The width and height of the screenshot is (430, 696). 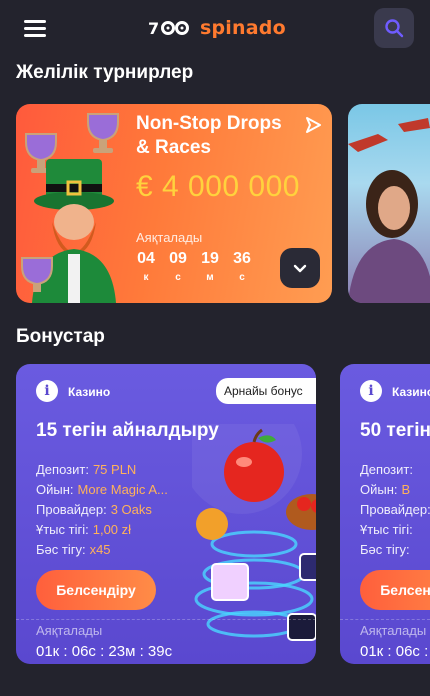 What do you see at coordinates (209, 135) in the screenshot?
I see `tournament-title: Non-Stop Drops & Races` at bounding box center [209, 135].